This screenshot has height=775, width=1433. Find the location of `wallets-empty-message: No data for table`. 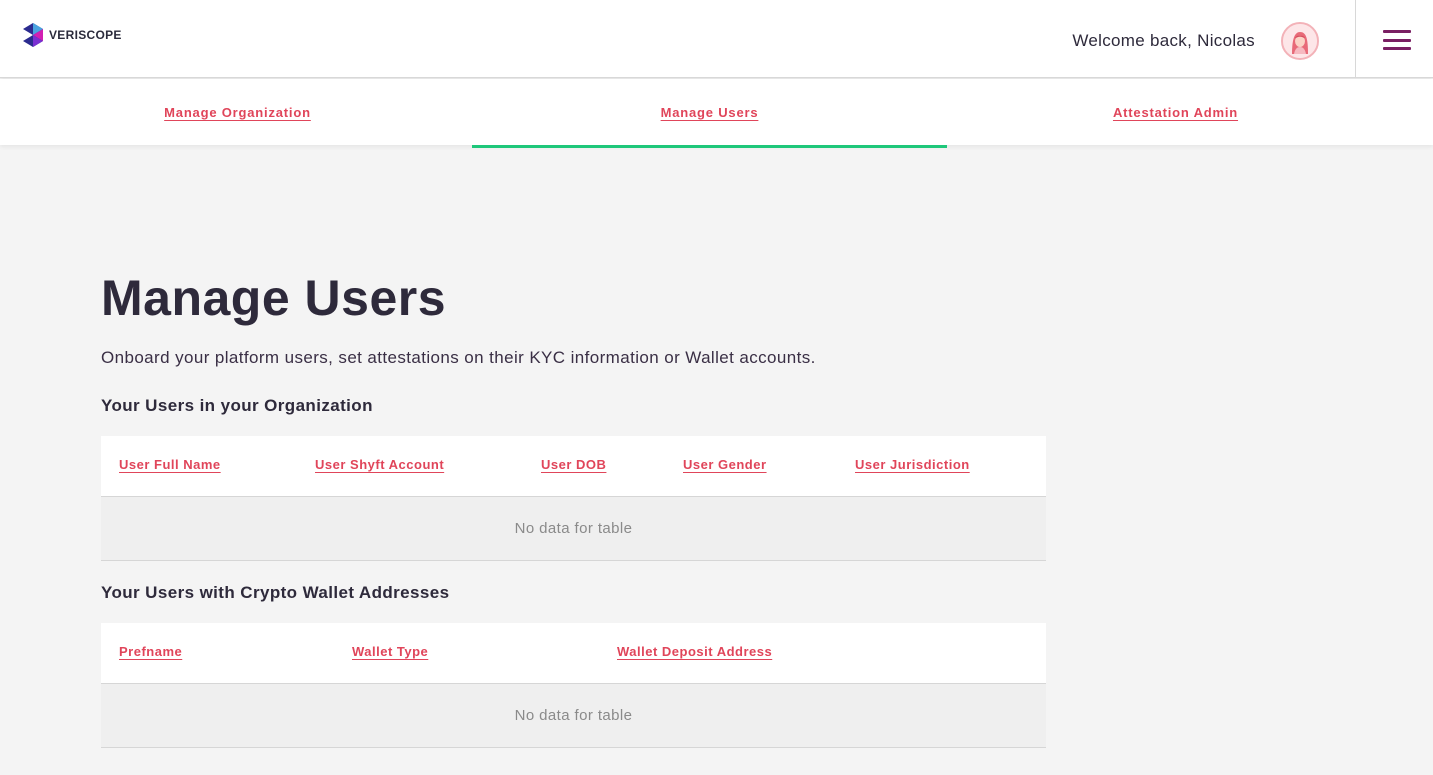

wallets-empty-message: No data for table is located at coordinates (573, 715).